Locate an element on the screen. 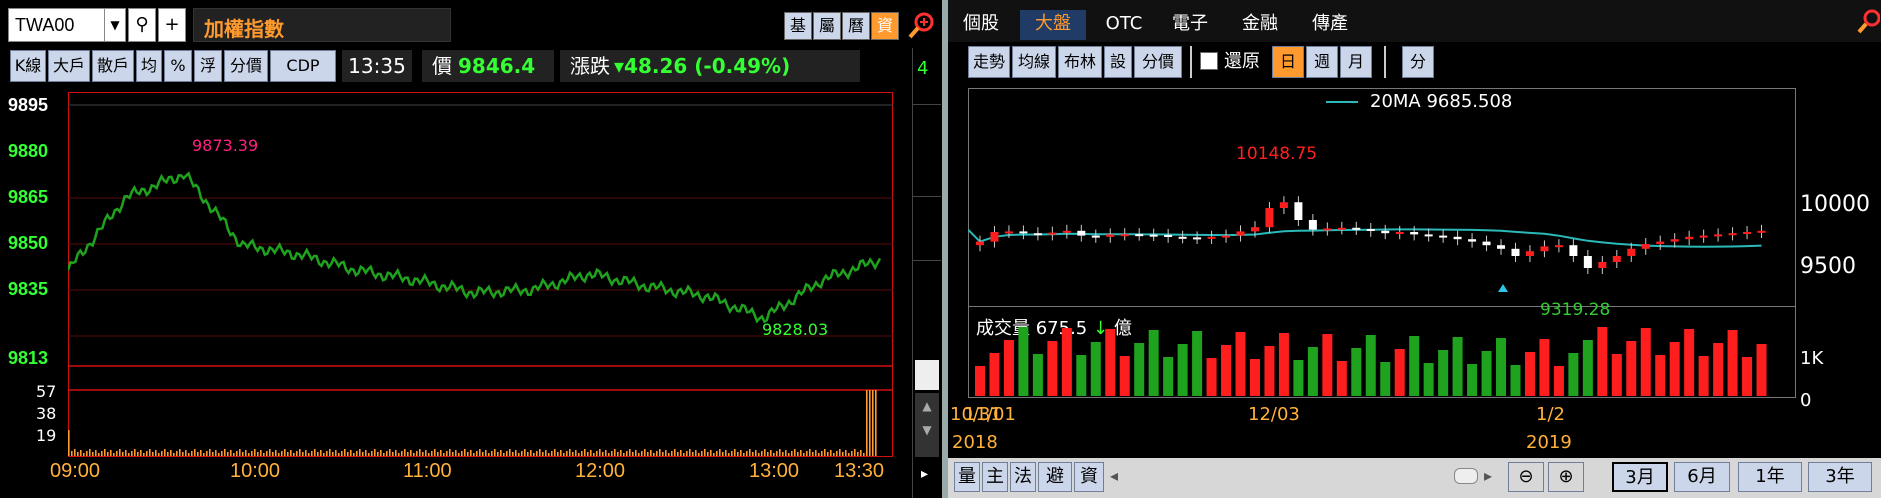 The image size is (1881, 498). average-button: 均 is located at coordinates (149, 66).